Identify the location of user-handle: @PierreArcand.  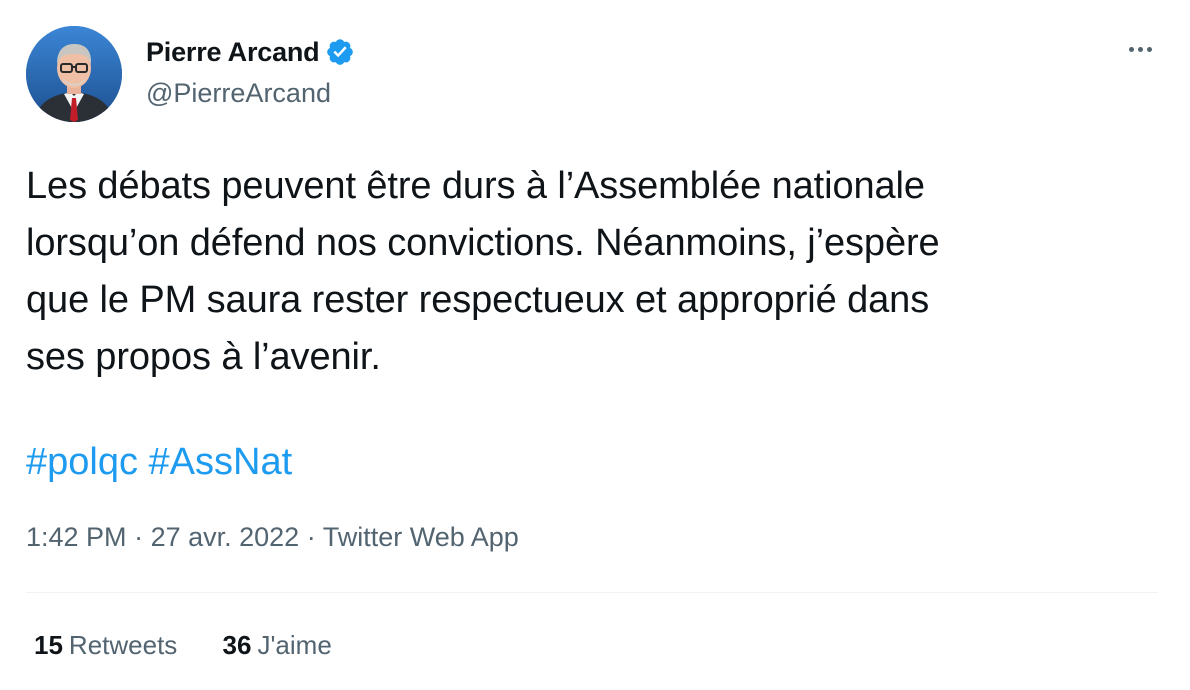
(250, 93).